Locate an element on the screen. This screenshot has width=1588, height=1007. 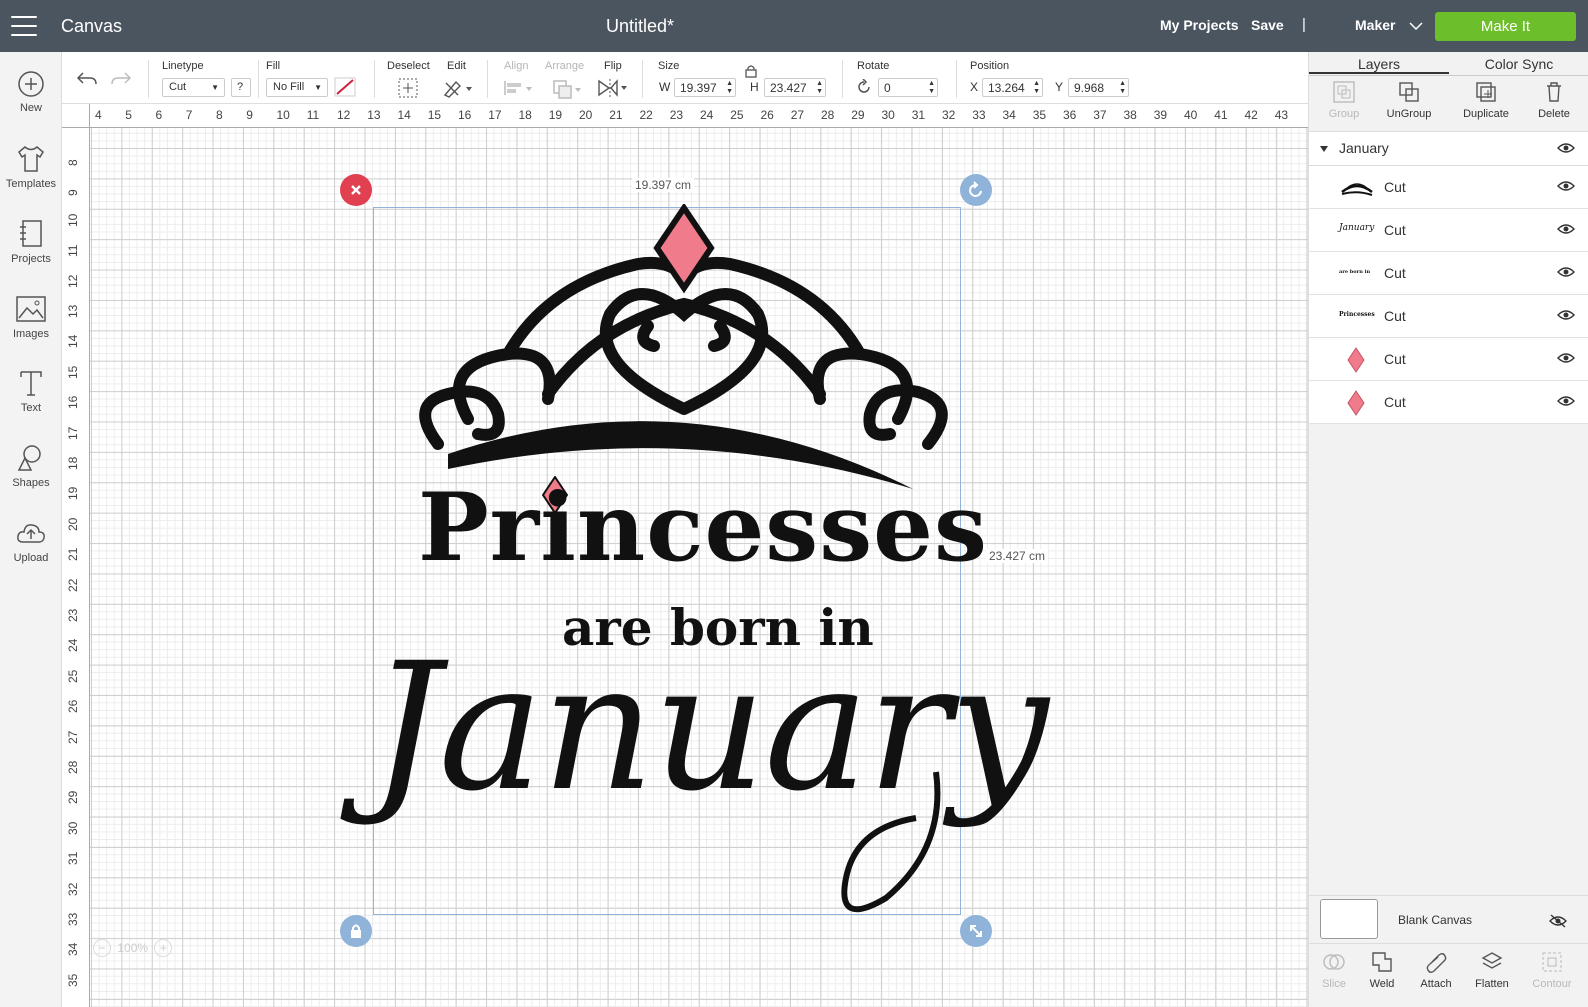
sidebar-item-templates: Templates is located at coordinates (31, 179).